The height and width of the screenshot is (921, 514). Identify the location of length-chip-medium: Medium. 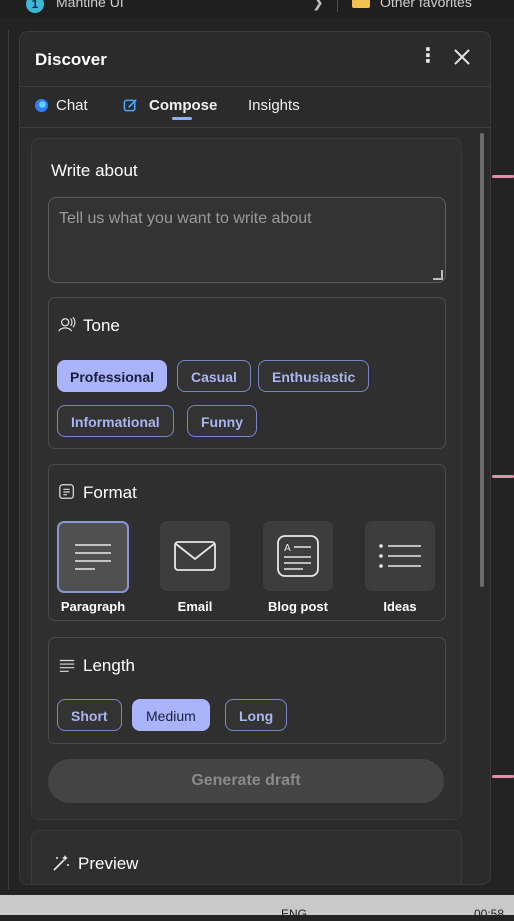
(171, 715).